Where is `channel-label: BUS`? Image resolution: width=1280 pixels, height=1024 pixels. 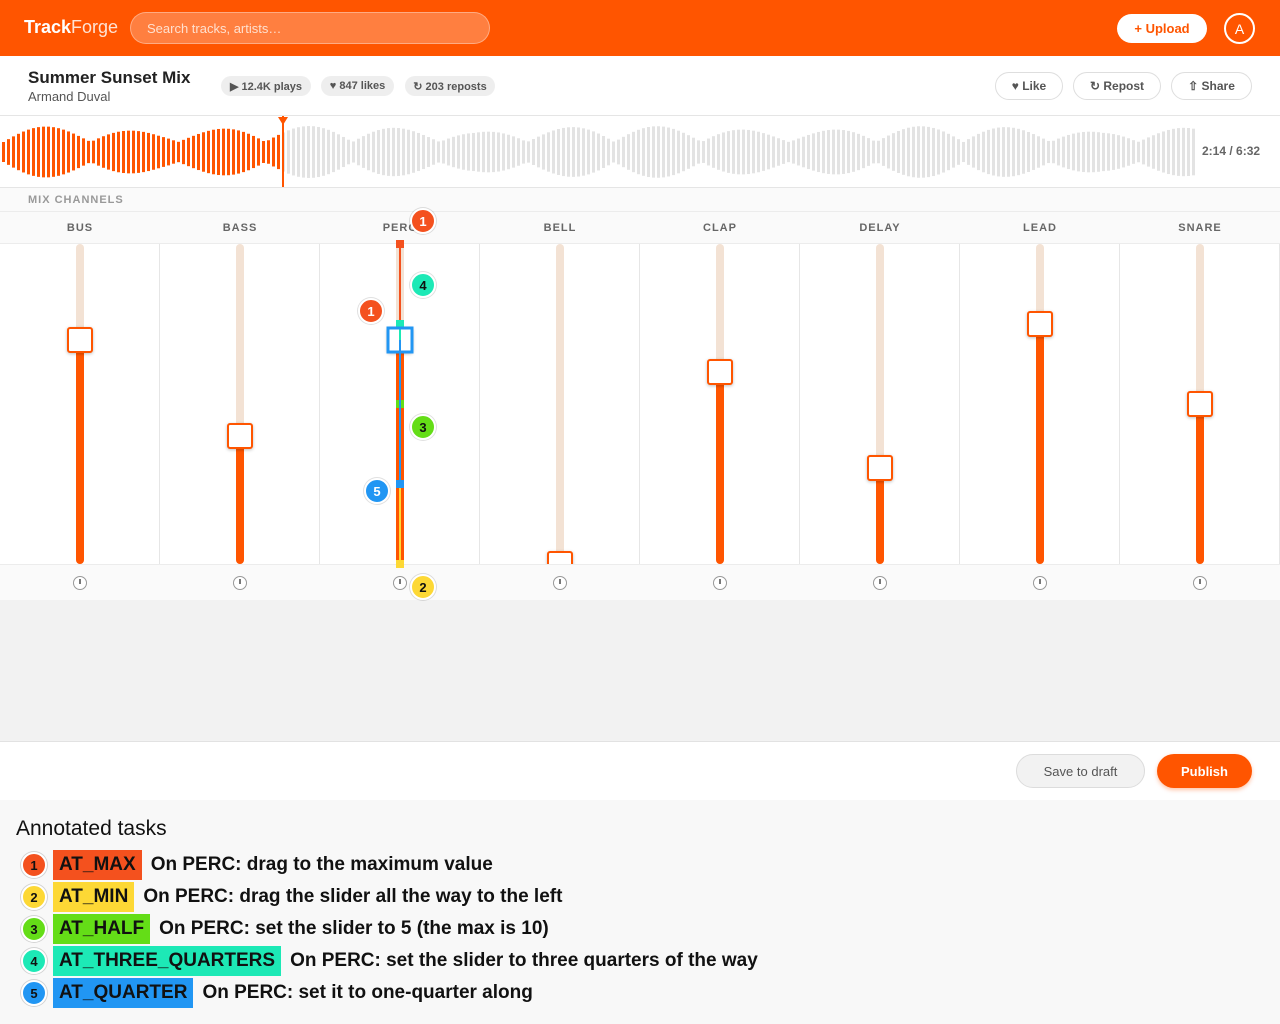
channel-label: BUS is located at coordinates (80, 227).